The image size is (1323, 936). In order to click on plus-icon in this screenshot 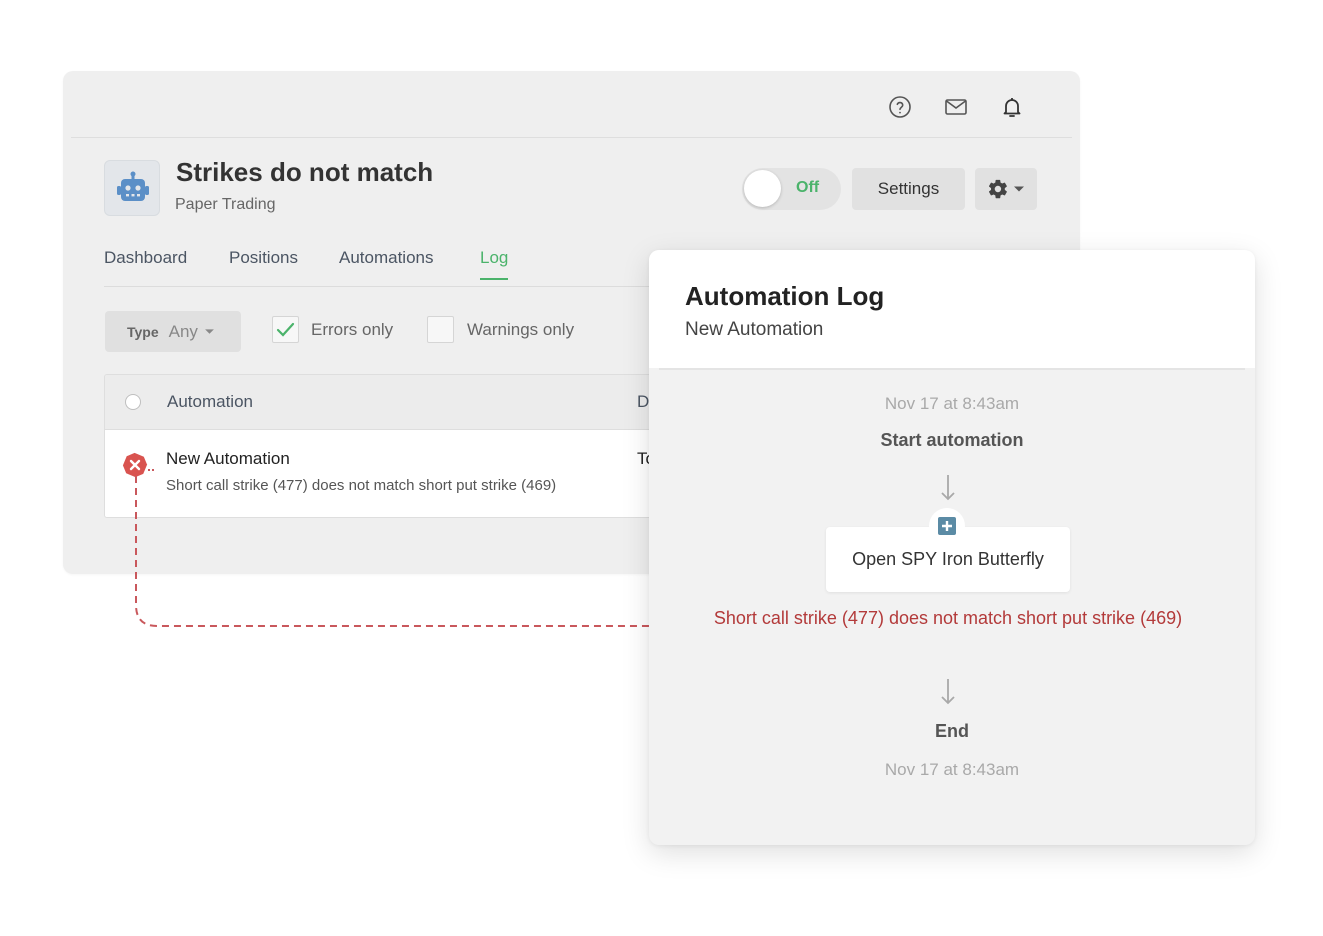, I will do `click(947, 526)`.